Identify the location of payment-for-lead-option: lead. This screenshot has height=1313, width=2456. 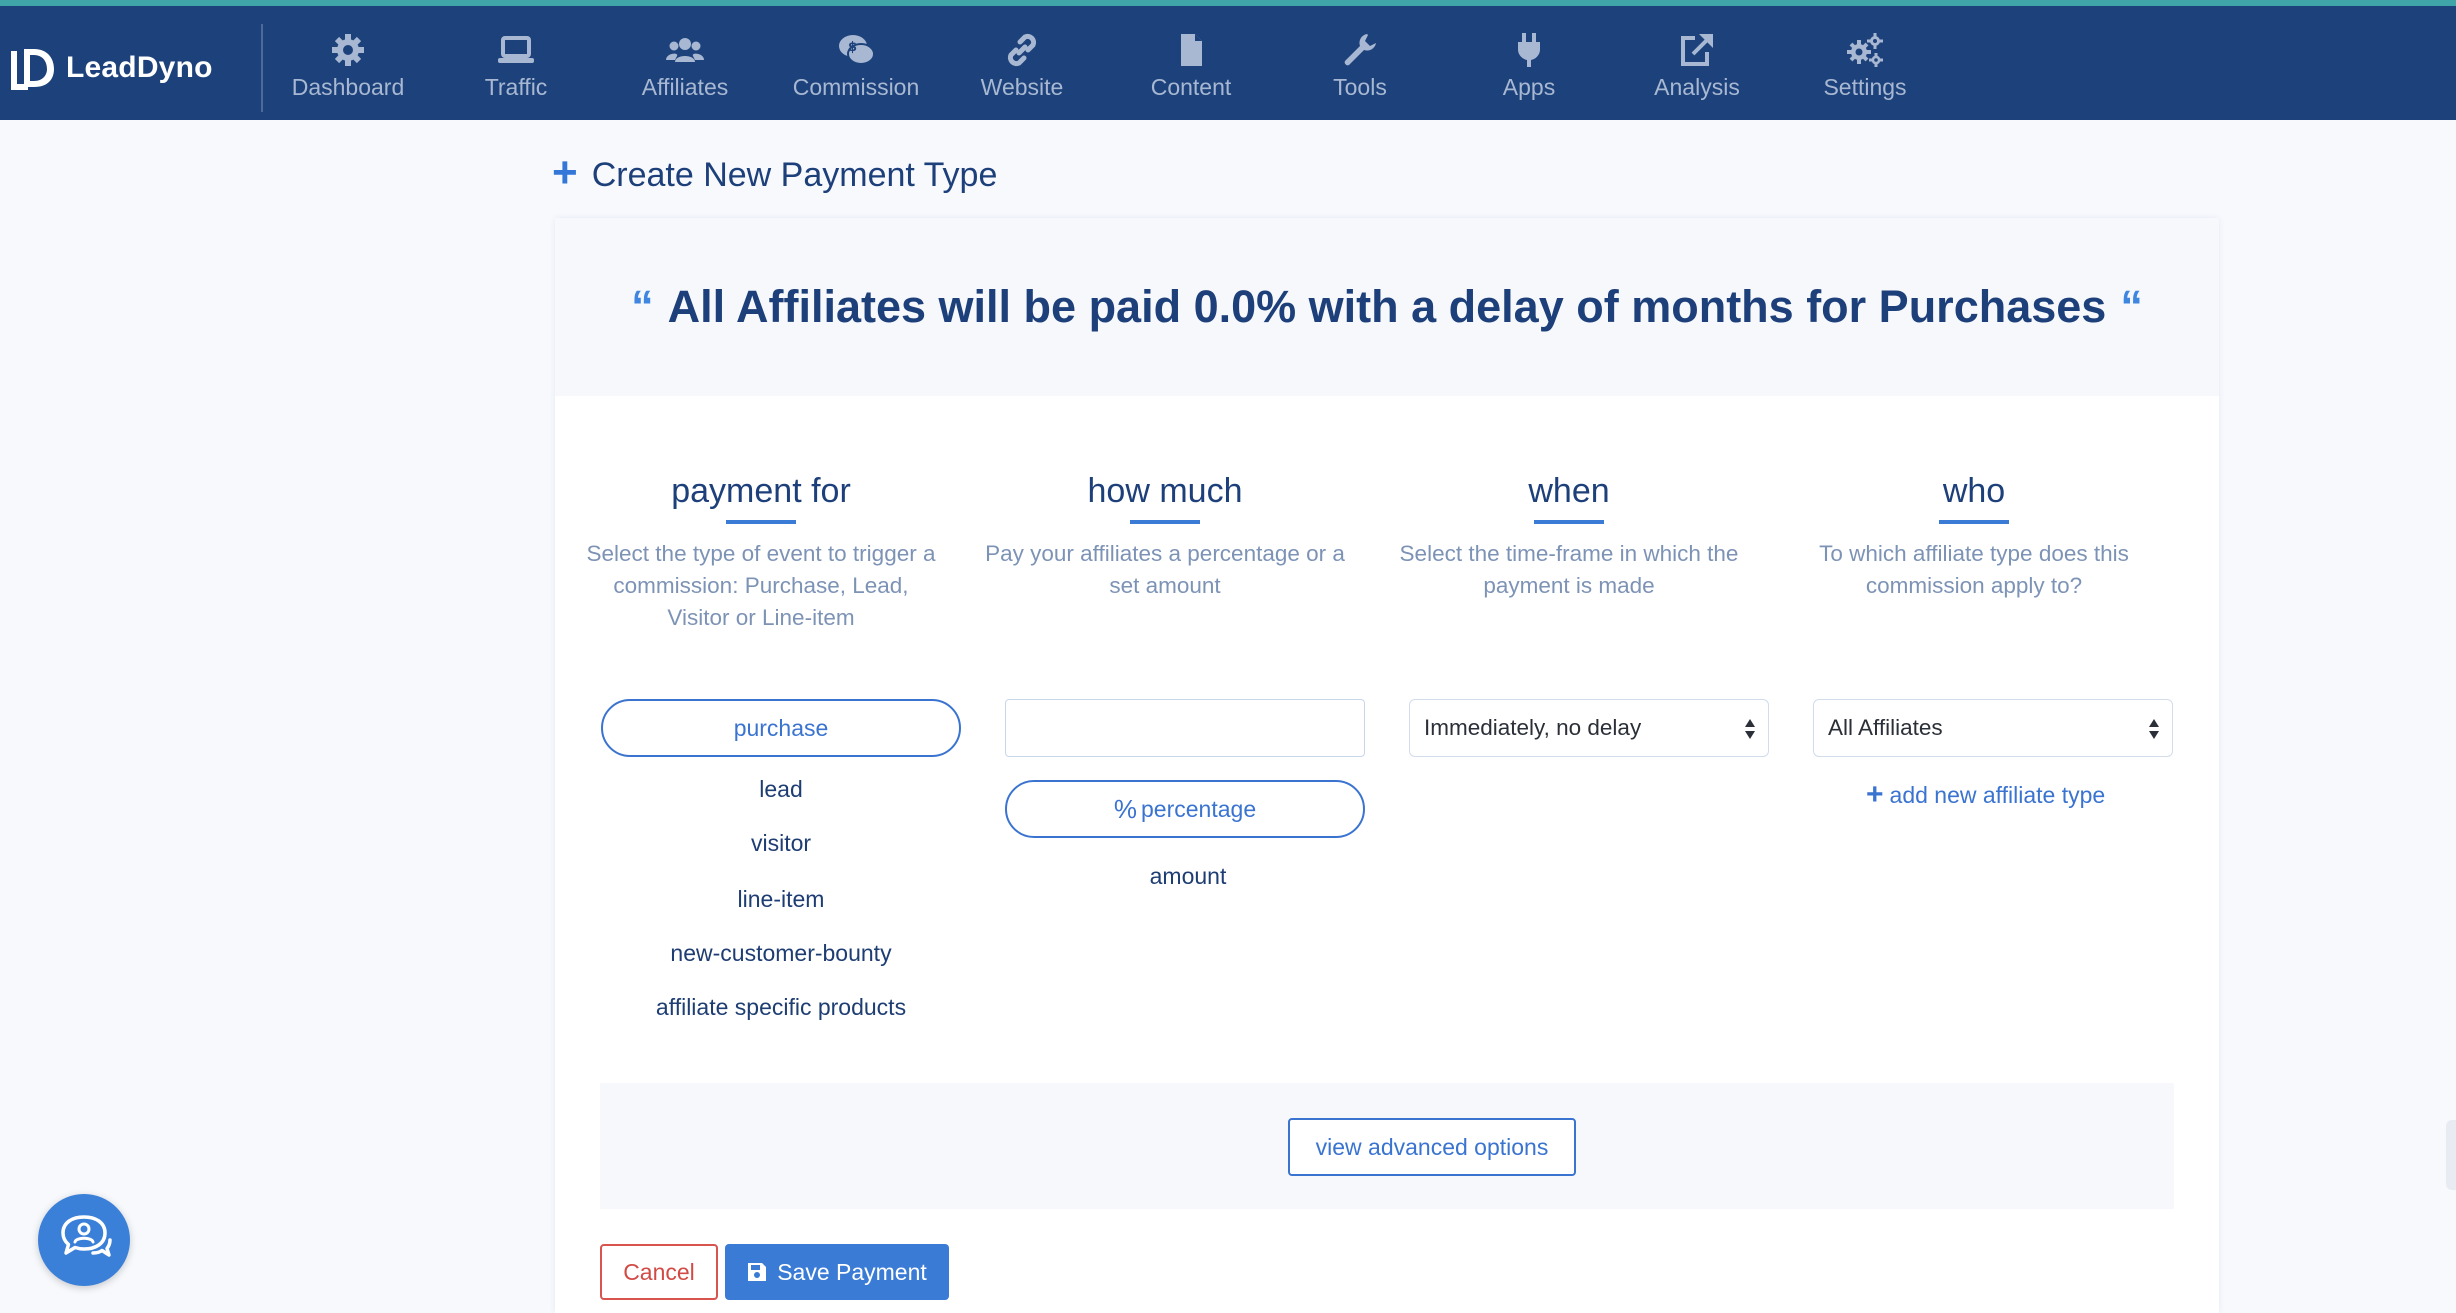
(781, 789).